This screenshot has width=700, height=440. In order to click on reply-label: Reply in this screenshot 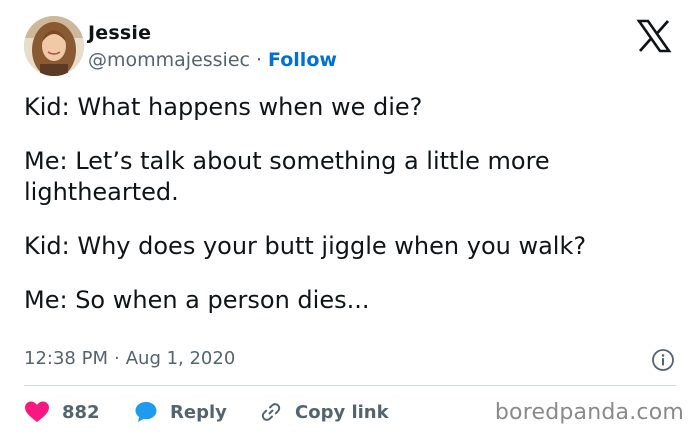, I will do `click(198, 412)`.